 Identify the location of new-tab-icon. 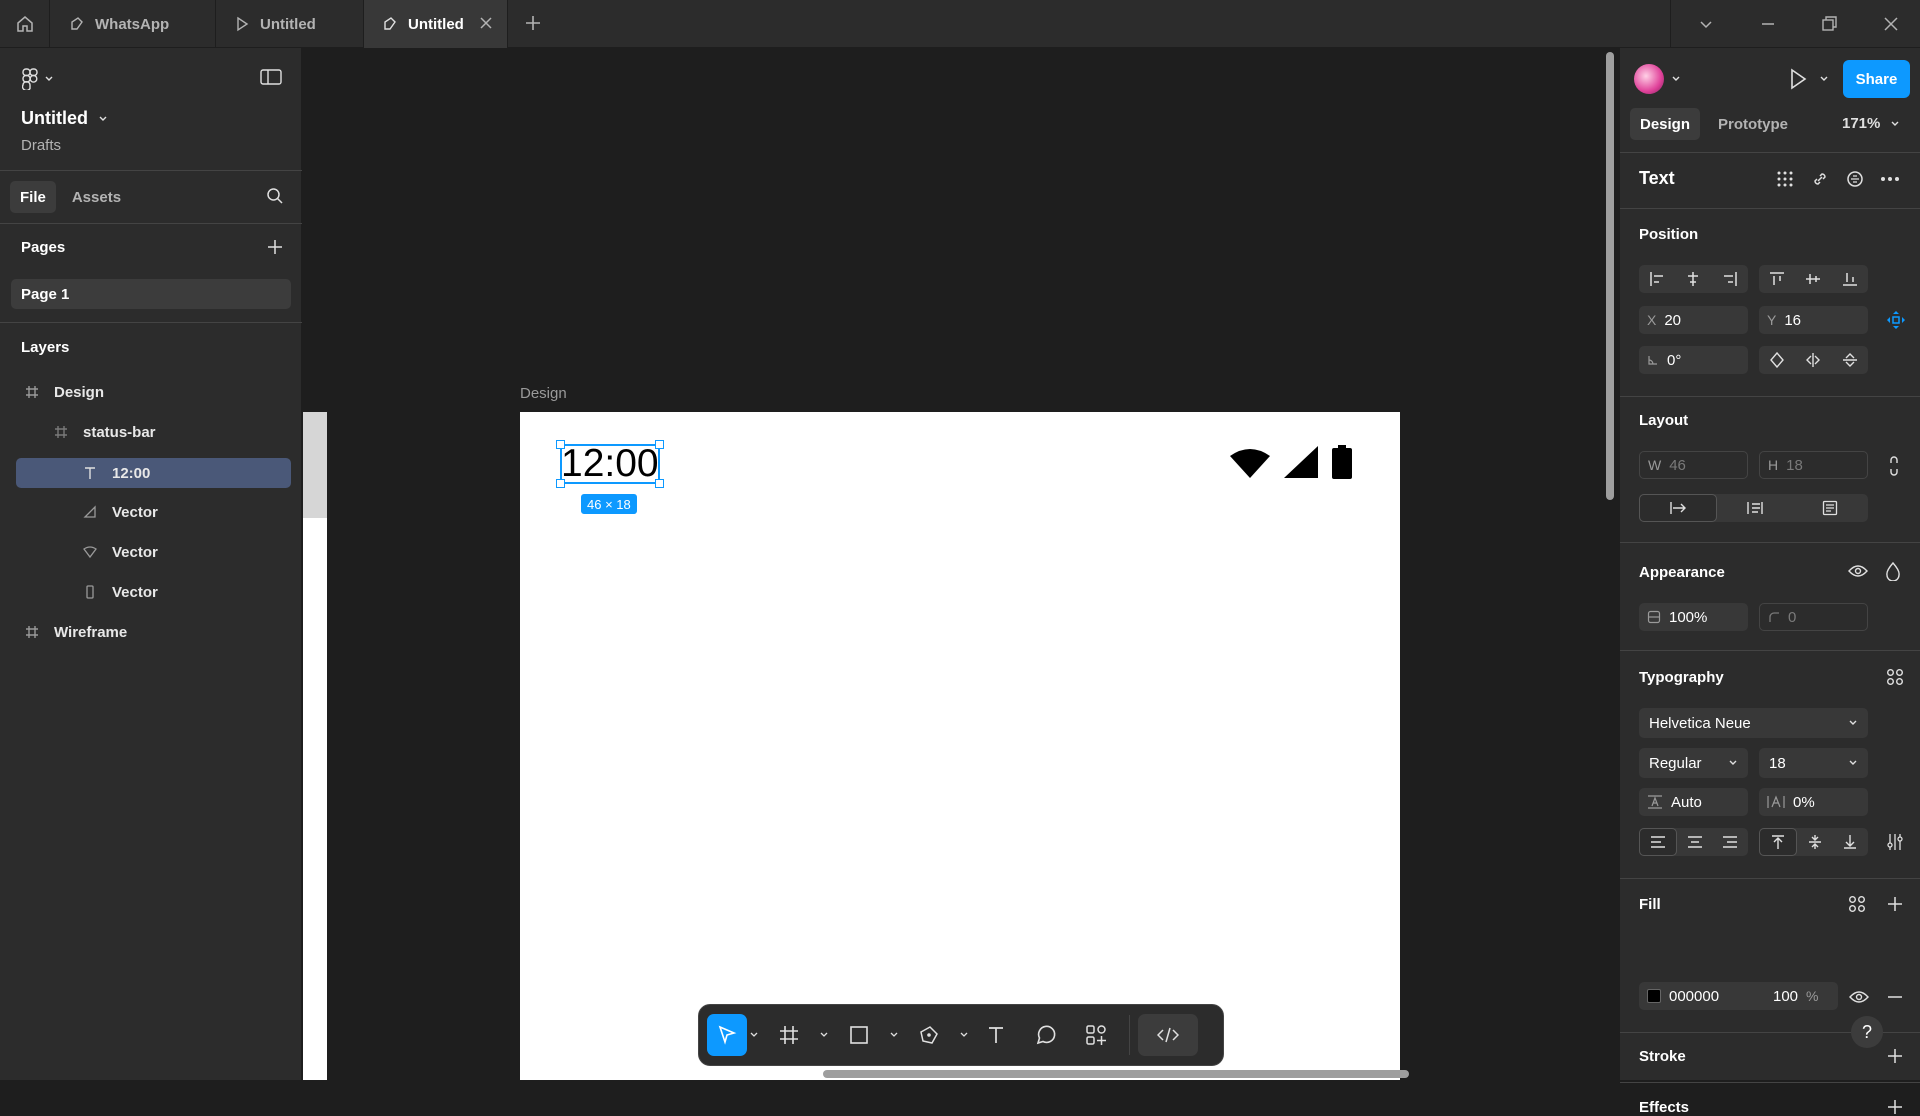
(533, 23).